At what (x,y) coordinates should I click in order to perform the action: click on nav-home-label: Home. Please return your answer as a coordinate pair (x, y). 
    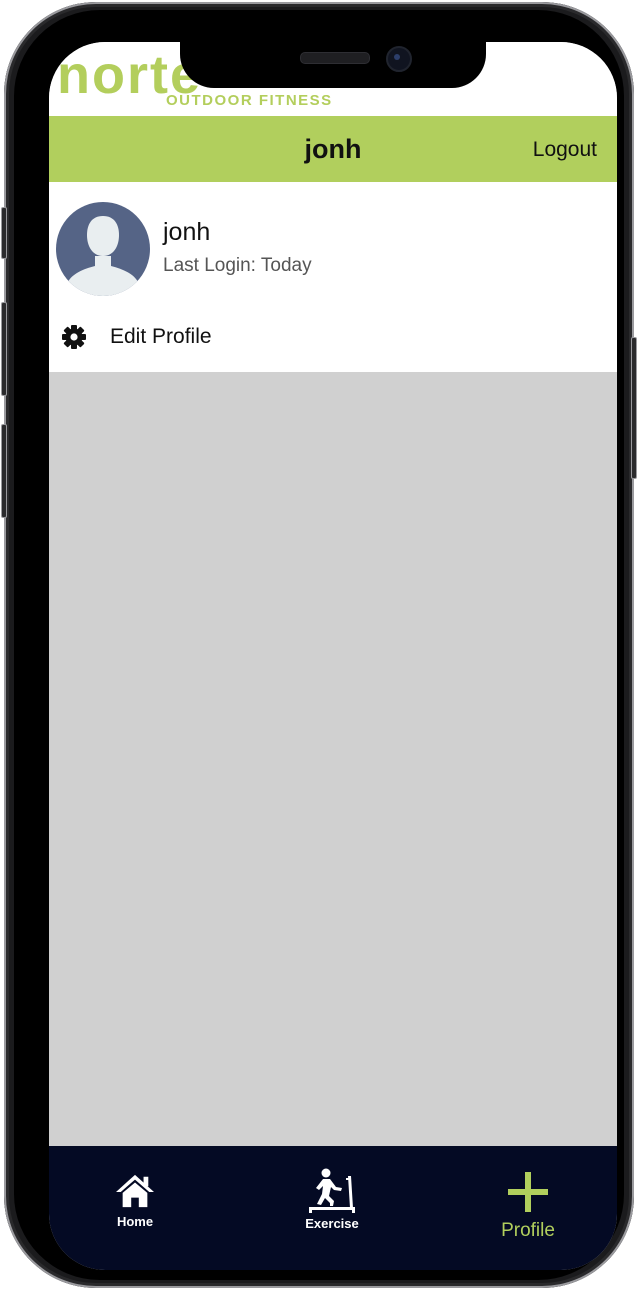
    Looking at the image, I should click on (135, 1221).